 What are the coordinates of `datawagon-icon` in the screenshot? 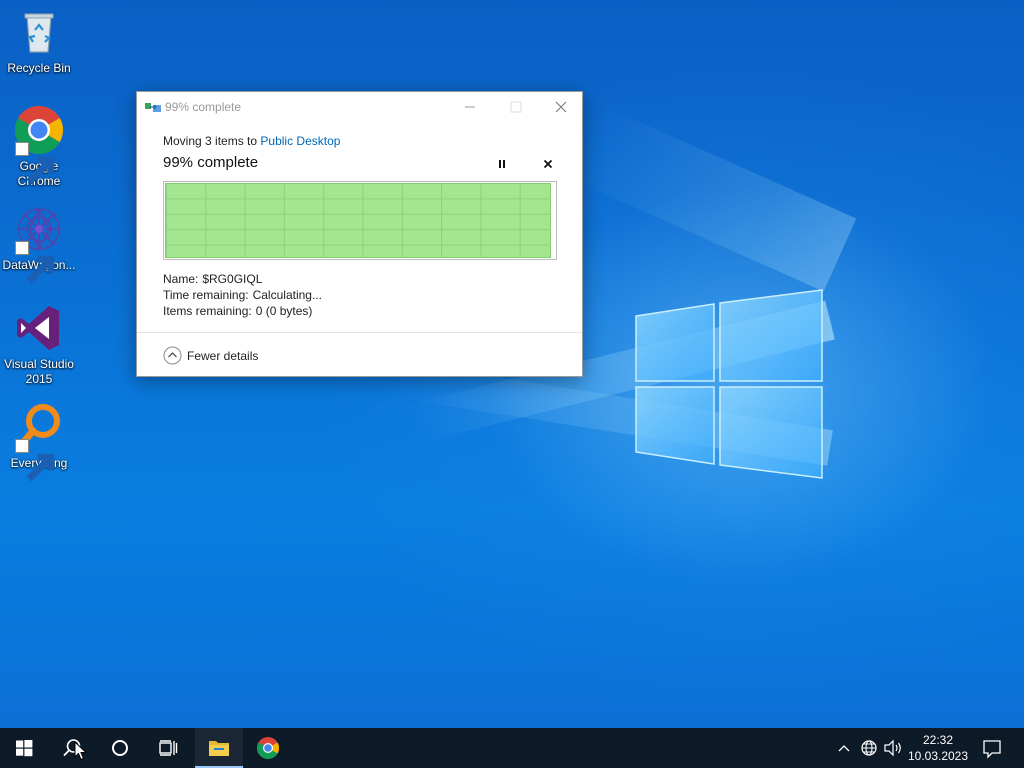 It's located at (39, 243).